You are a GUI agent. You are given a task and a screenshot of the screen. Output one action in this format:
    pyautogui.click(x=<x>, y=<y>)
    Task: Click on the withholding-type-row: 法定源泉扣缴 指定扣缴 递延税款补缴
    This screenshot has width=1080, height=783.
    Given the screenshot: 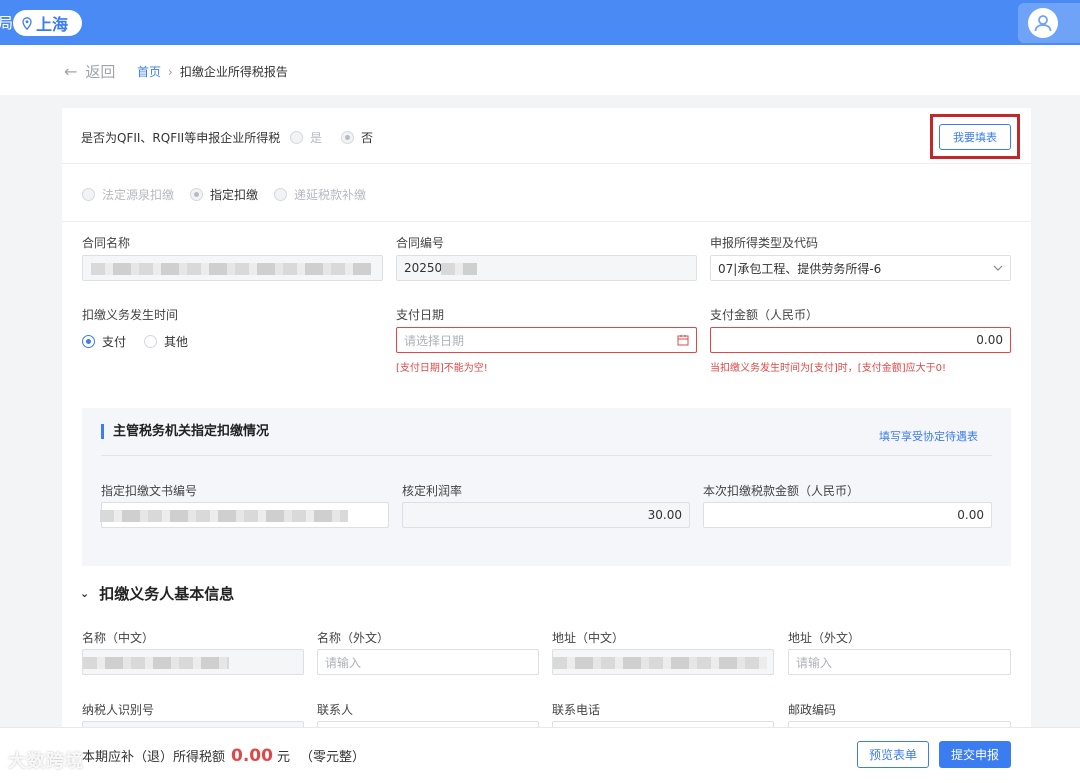 What is the action you would take?
    pyautogui.click(x=546, y=193)
    